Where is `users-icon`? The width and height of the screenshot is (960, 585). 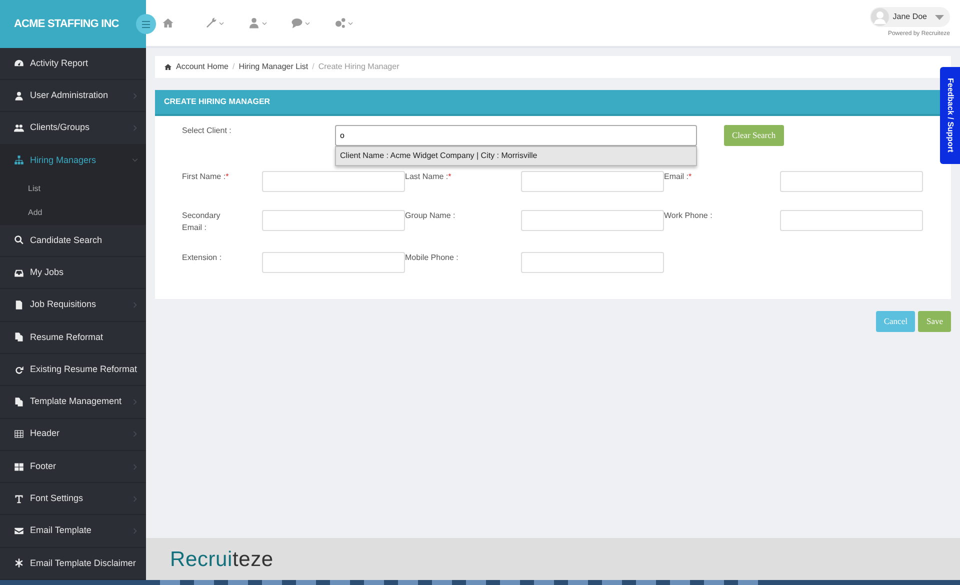
users-icon is located at coordinates (19, 127).